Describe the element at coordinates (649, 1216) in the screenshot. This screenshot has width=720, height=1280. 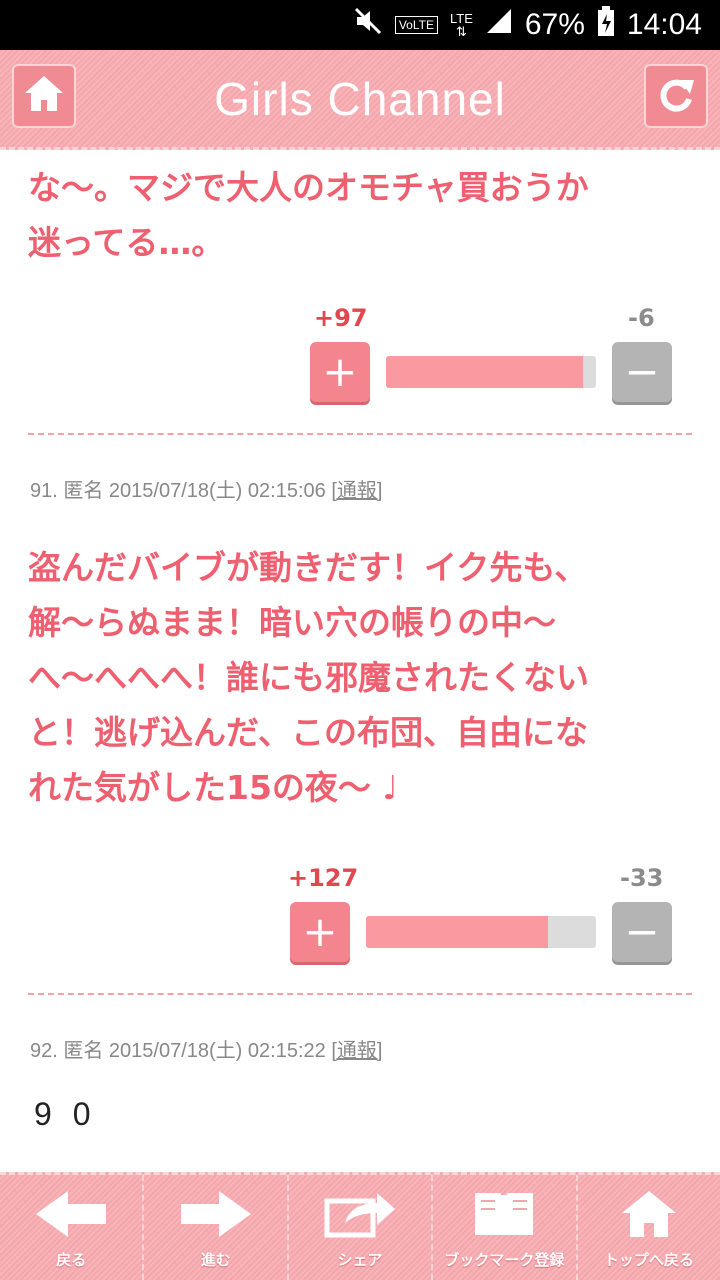
I see `home-icon` at that location.